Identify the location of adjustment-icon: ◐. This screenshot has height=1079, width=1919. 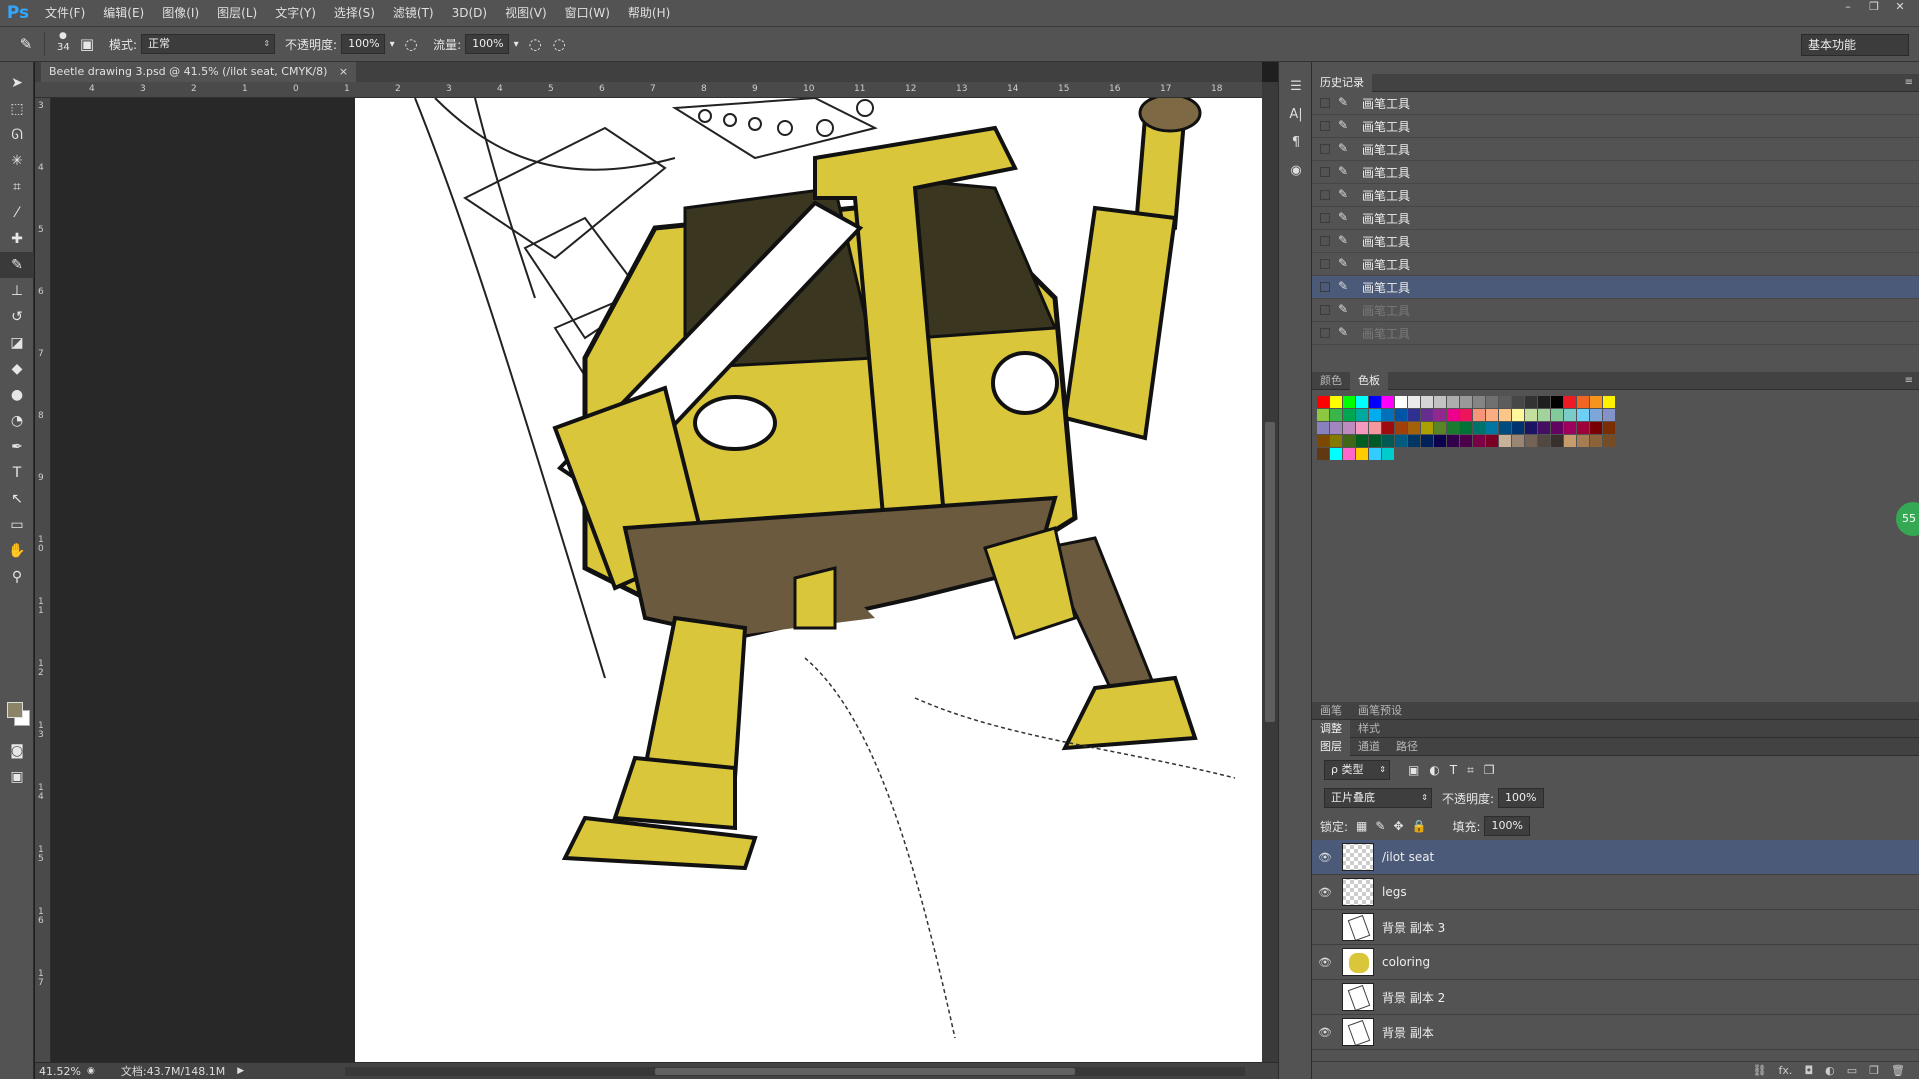
(1830, 1070).